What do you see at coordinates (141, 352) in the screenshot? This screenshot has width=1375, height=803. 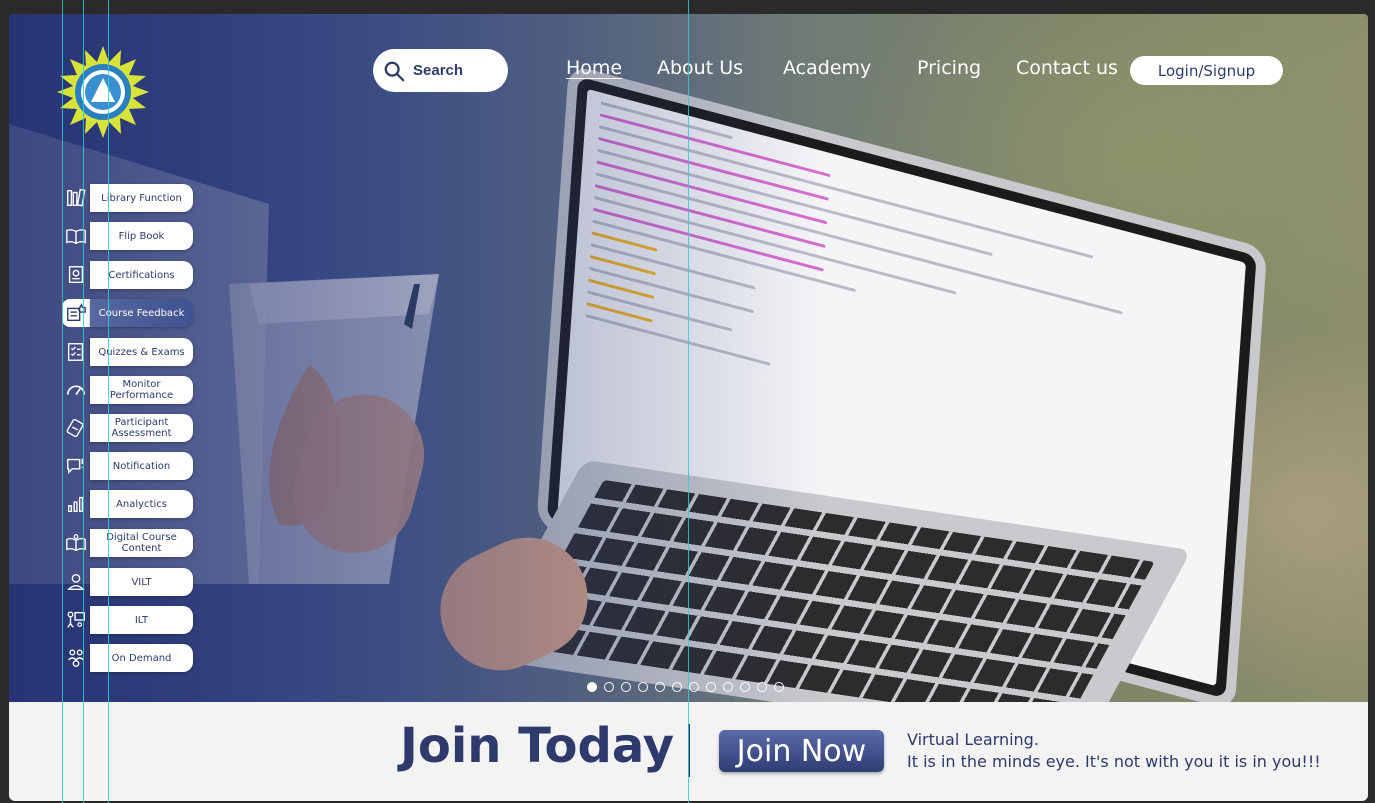 I see `sidebar-item-label: Quizzes & Exams` at bounding box center [141, 352].